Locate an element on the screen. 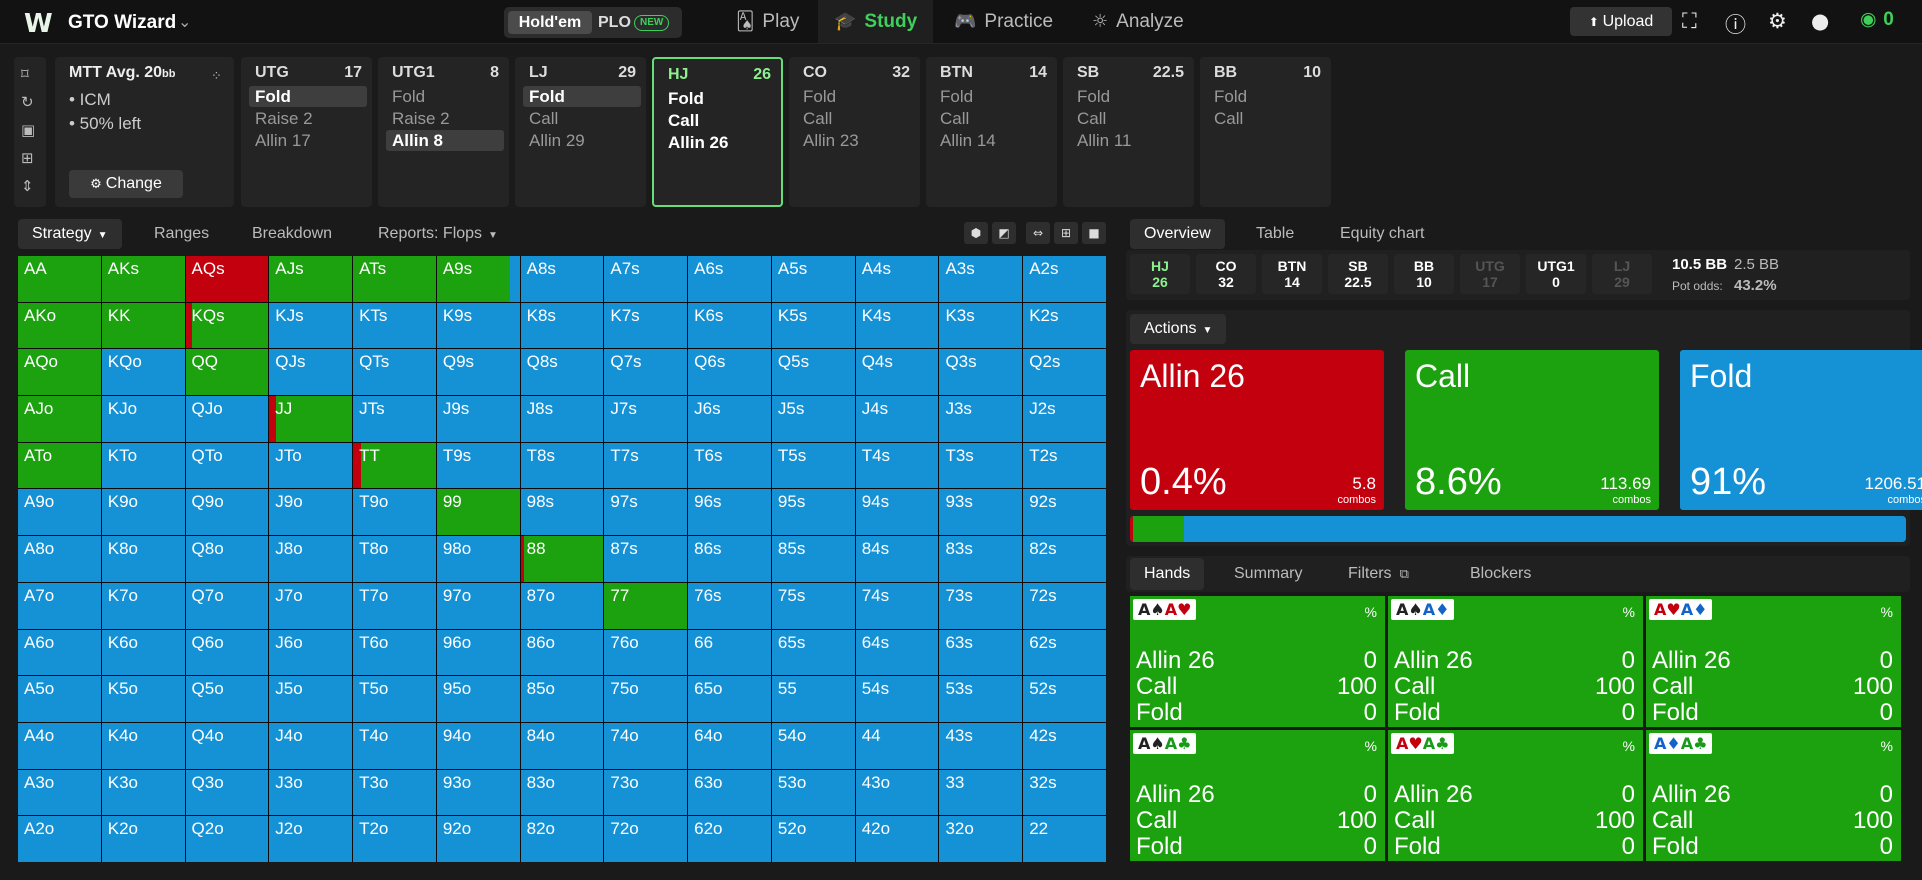  hand-cell: J3s is located at coordinates (981, 419).